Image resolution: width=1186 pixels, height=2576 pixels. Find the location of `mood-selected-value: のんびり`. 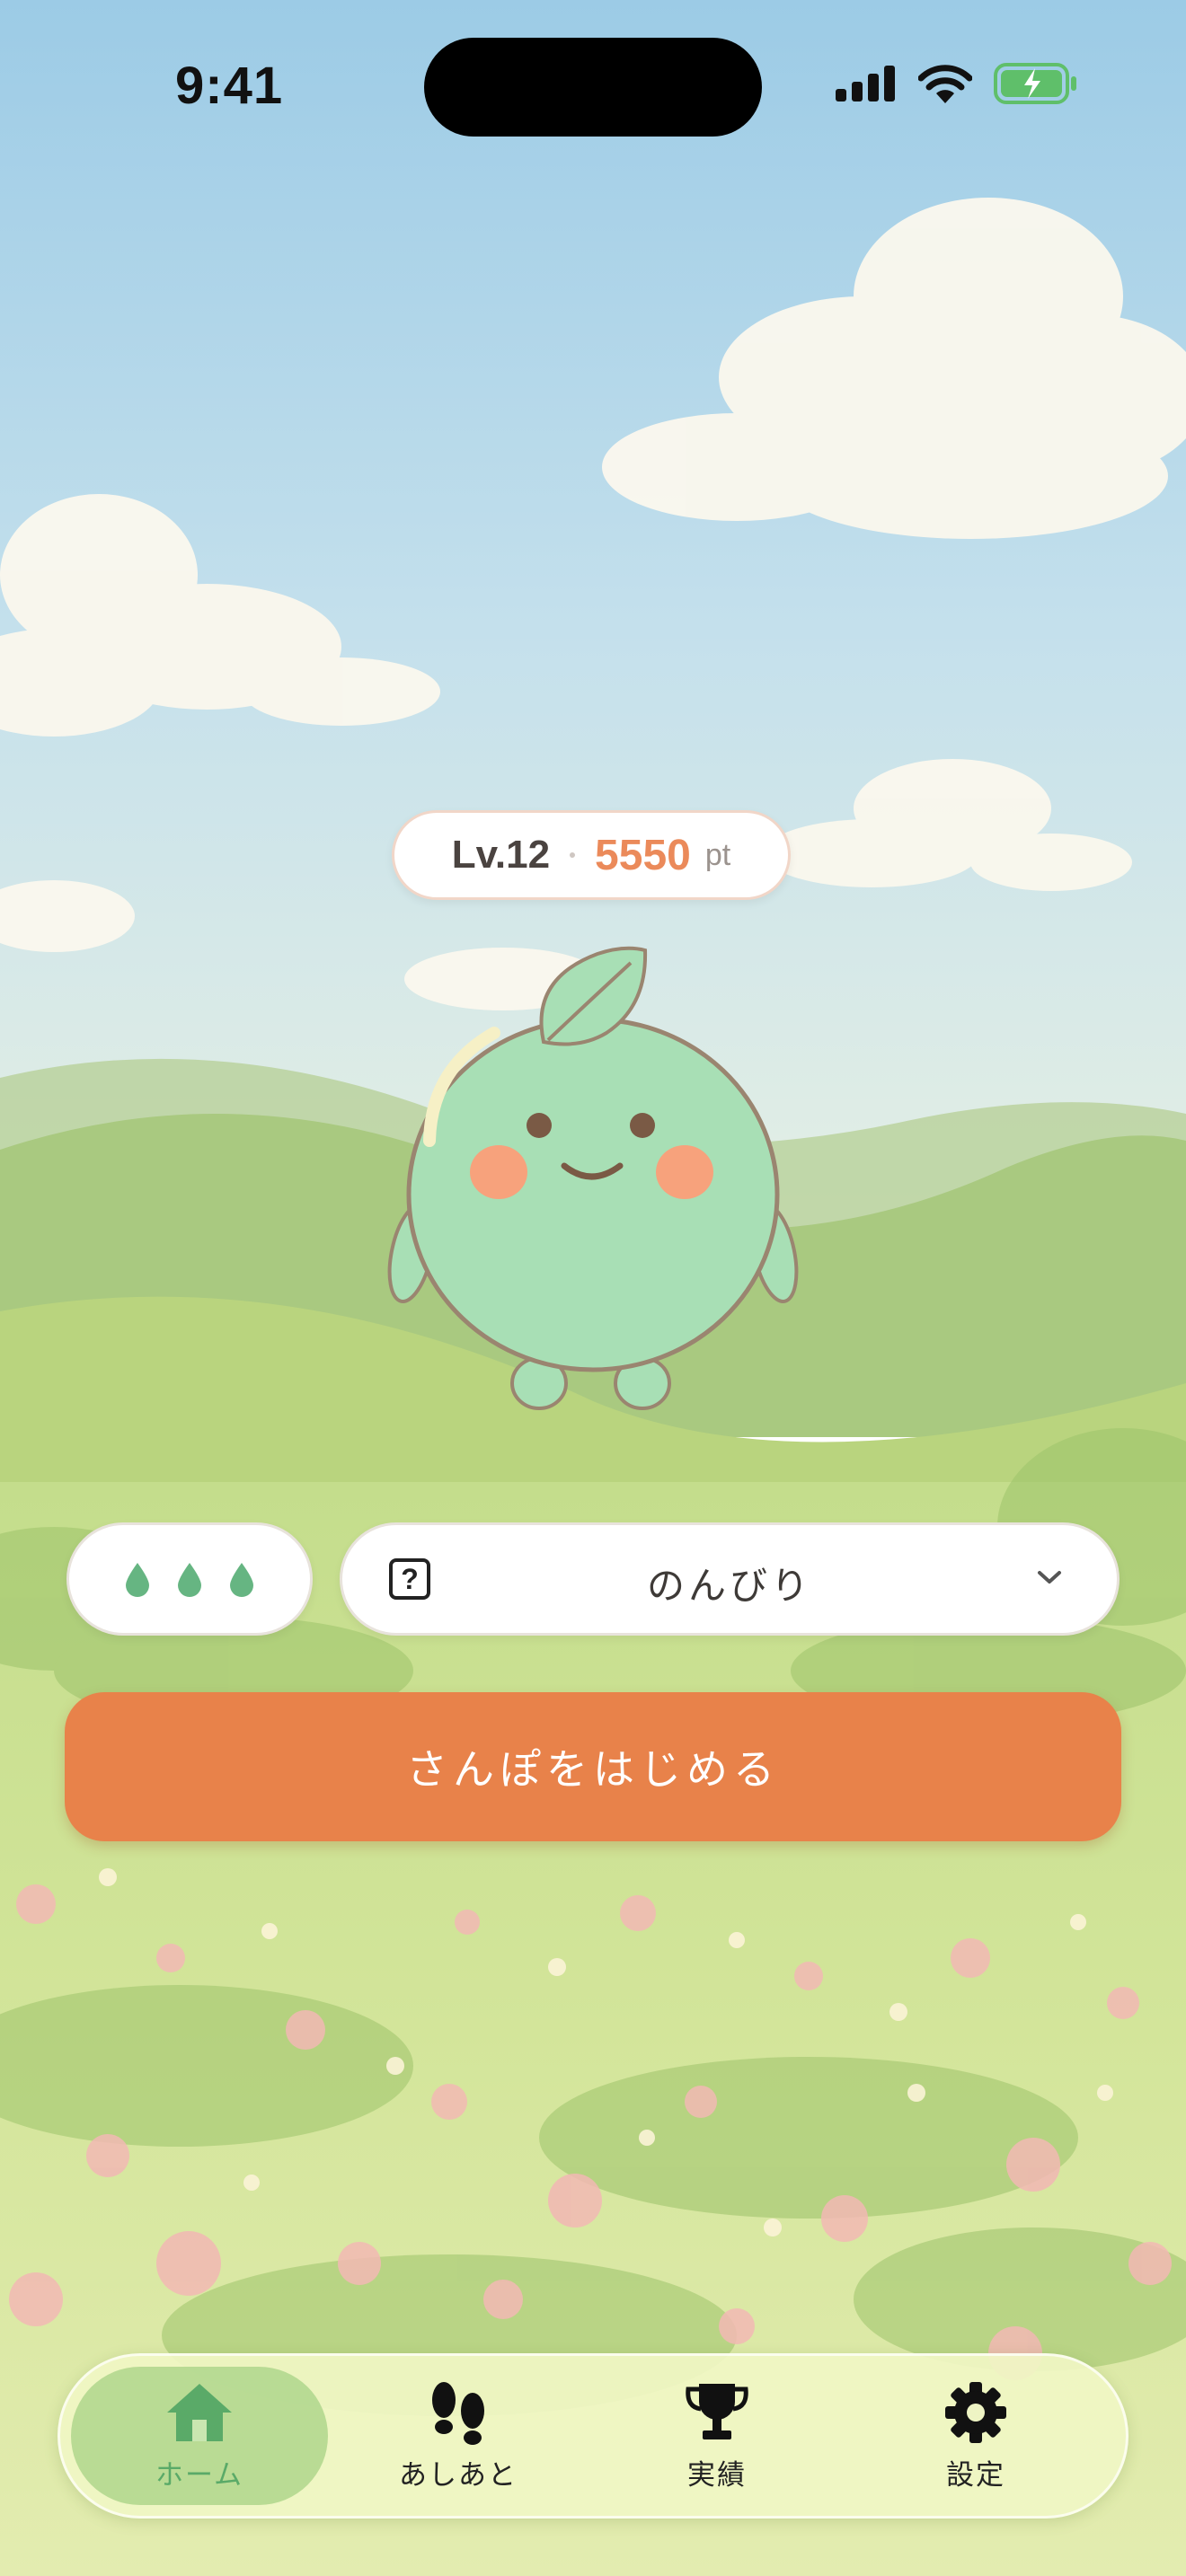

mood-selected-value: のんびり is located at coordinates (729, 1586).